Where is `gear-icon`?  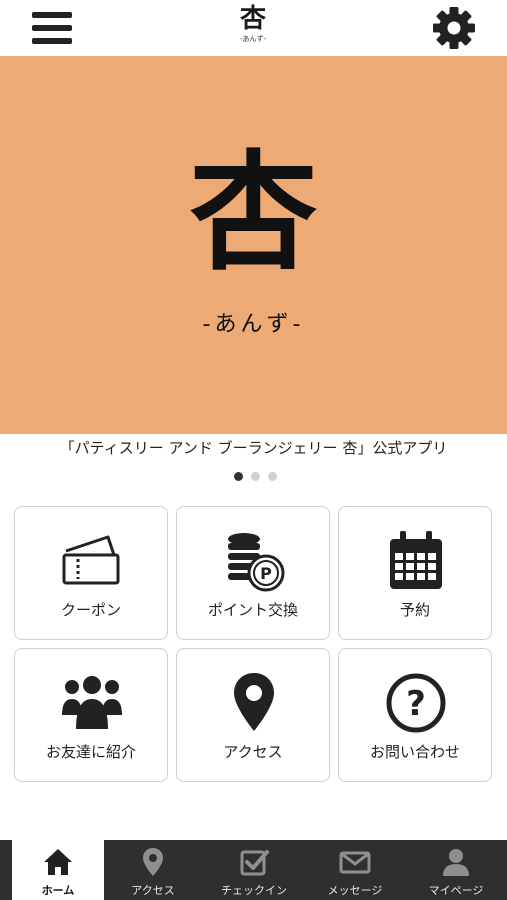 gear-icon is located at coordinates (454, 28).